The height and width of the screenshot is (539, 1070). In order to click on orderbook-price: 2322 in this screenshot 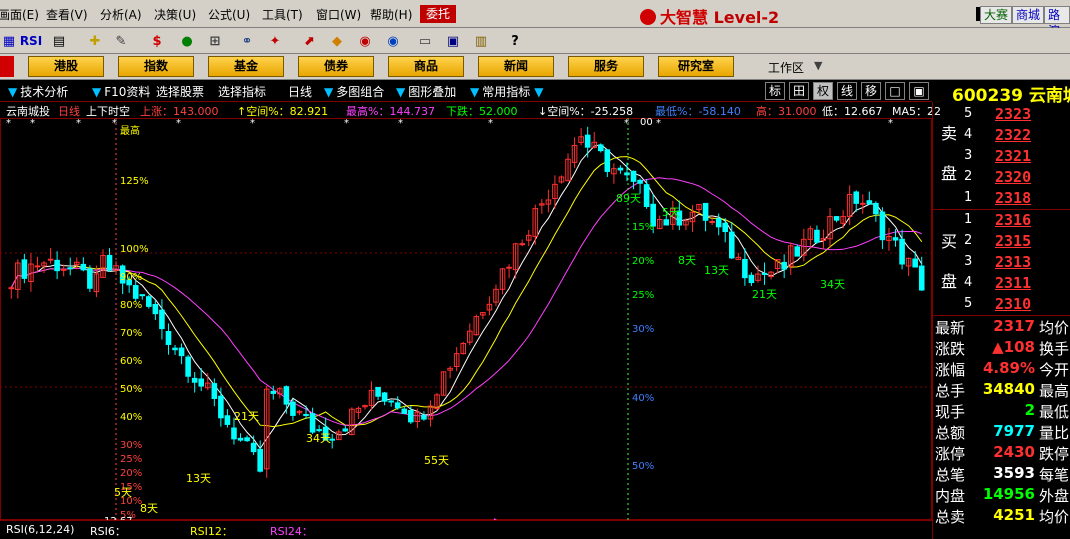, I will do `click(1013, 135)`.